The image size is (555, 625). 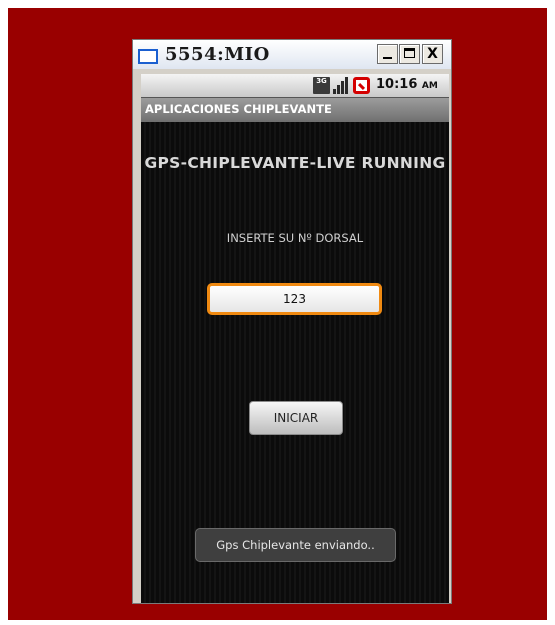 What do you see at coordinates (148, 56) in the screenshot?
I see `window-app-icon` at bounding box center [148, 56].